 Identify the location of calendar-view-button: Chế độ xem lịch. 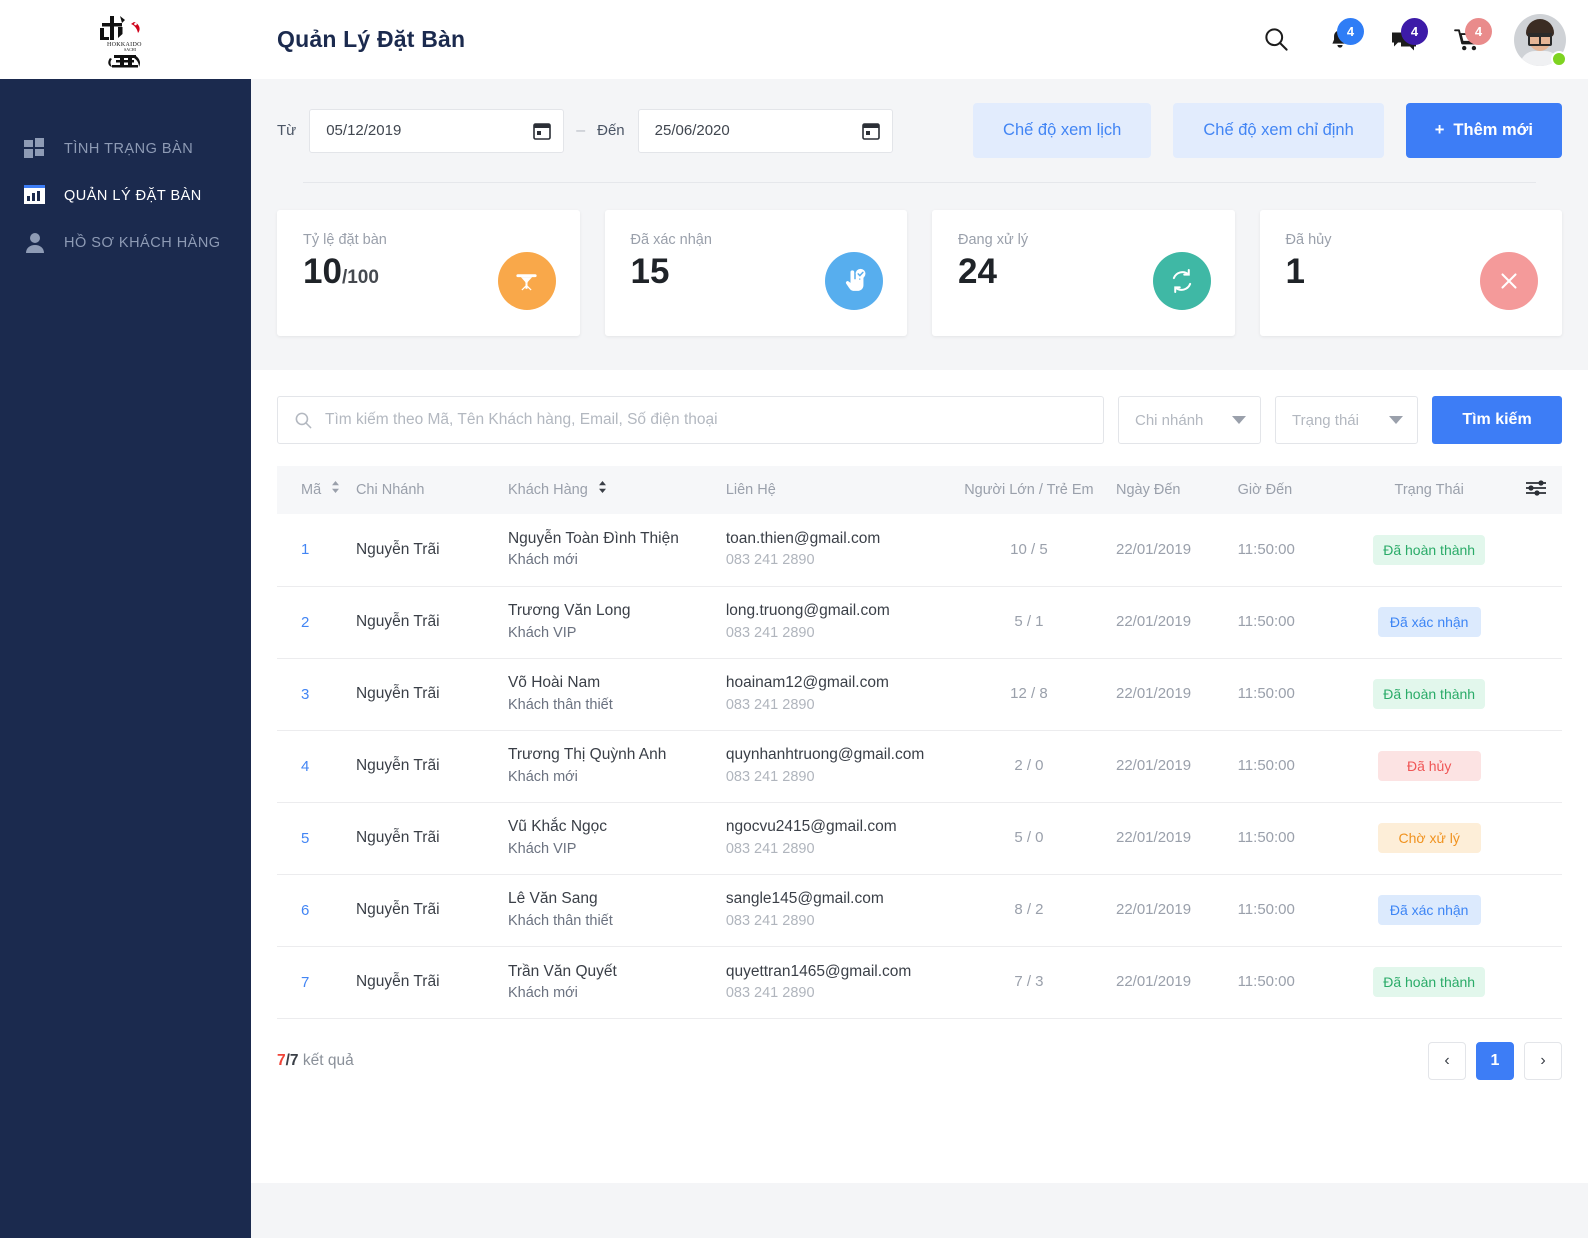
(1062, 130).